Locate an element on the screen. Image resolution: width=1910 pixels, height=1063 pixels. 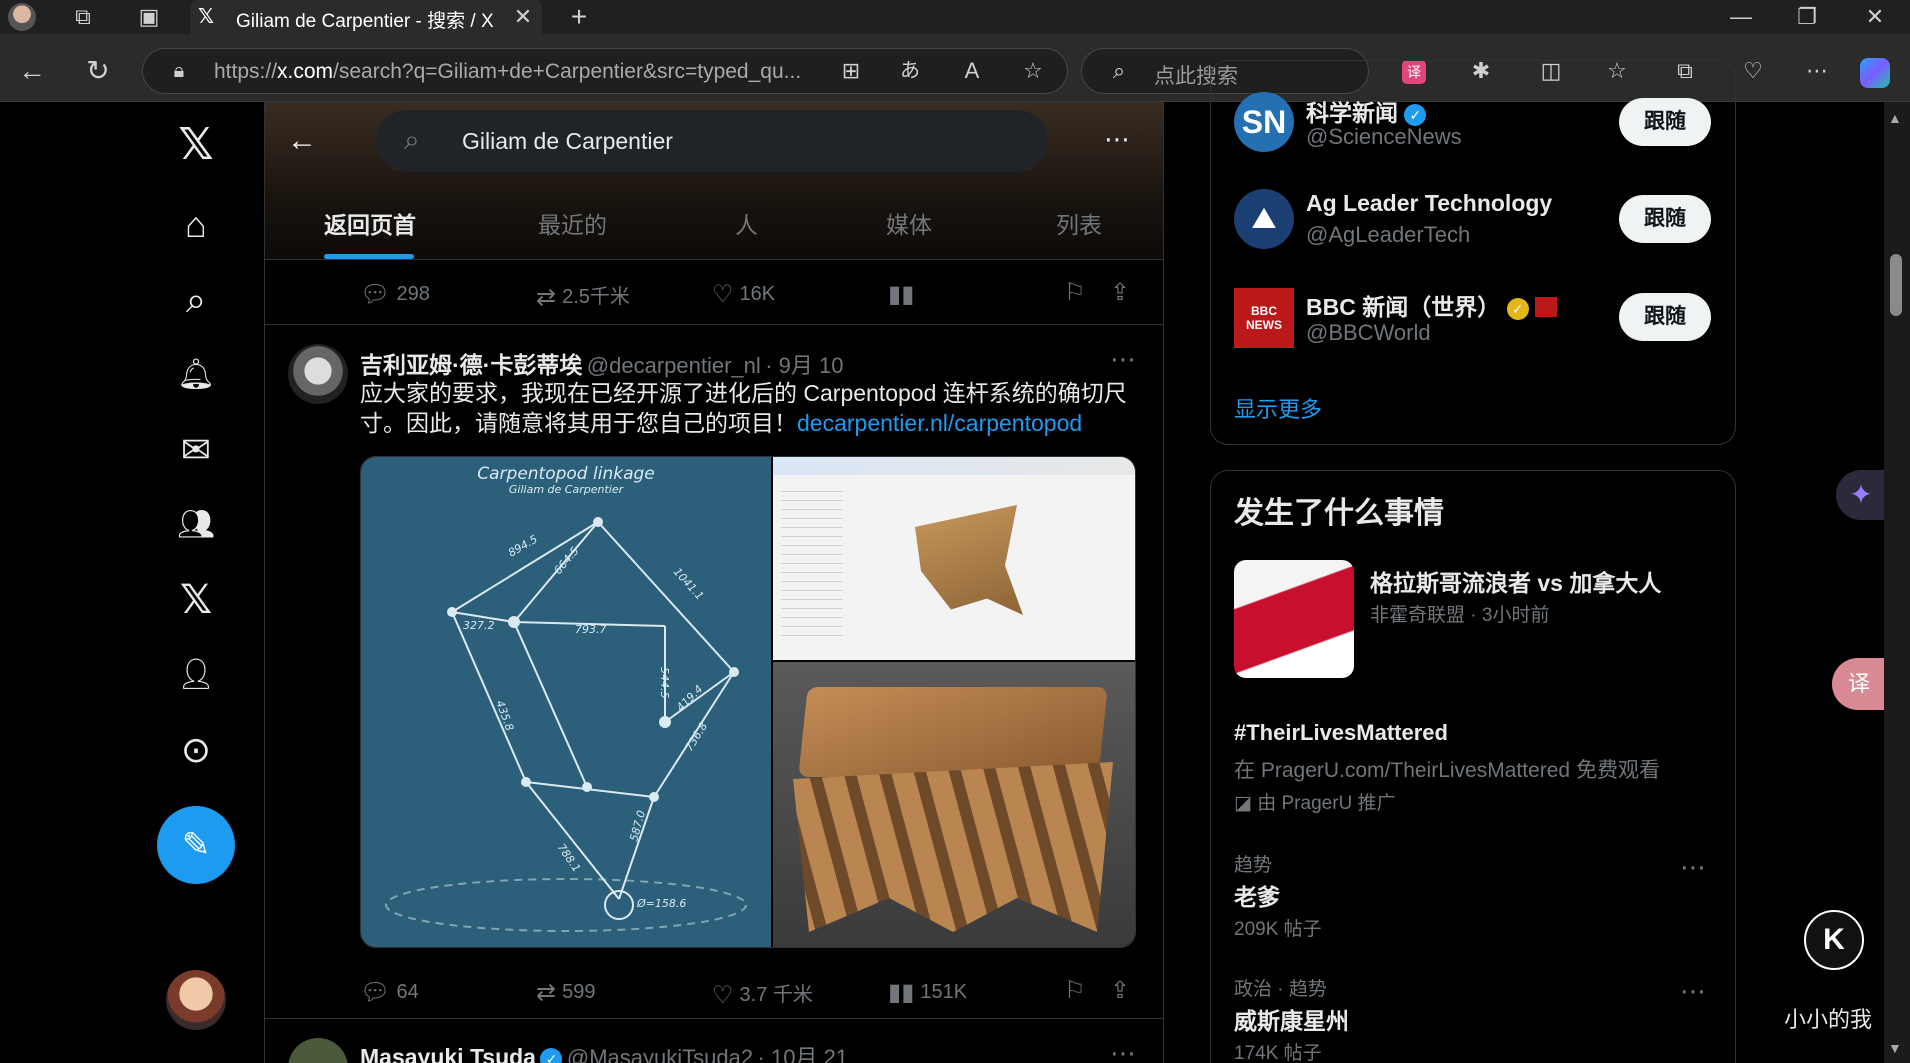
hockey-thumbnail is located at coordinates (1294, 619).